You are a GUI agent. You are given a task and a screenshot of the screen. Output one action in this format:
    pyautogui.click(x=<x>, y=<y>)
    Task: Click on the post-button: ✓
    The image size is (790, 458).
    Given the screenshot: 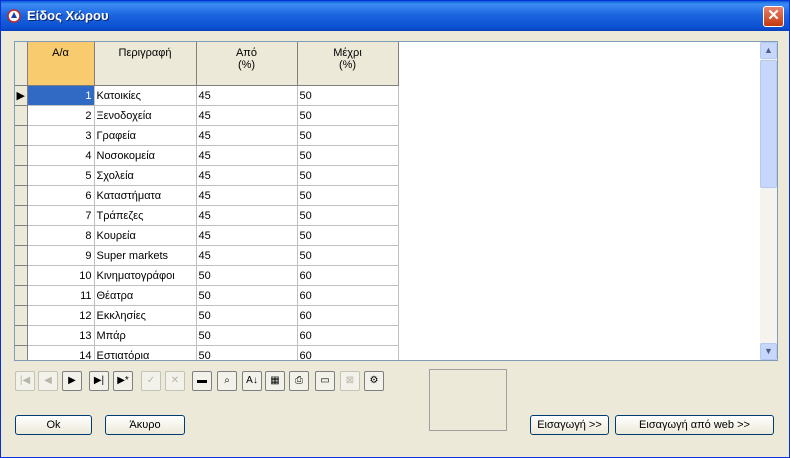 What is the action you would take?
    pyautogui.click(x=151, y=381)
    